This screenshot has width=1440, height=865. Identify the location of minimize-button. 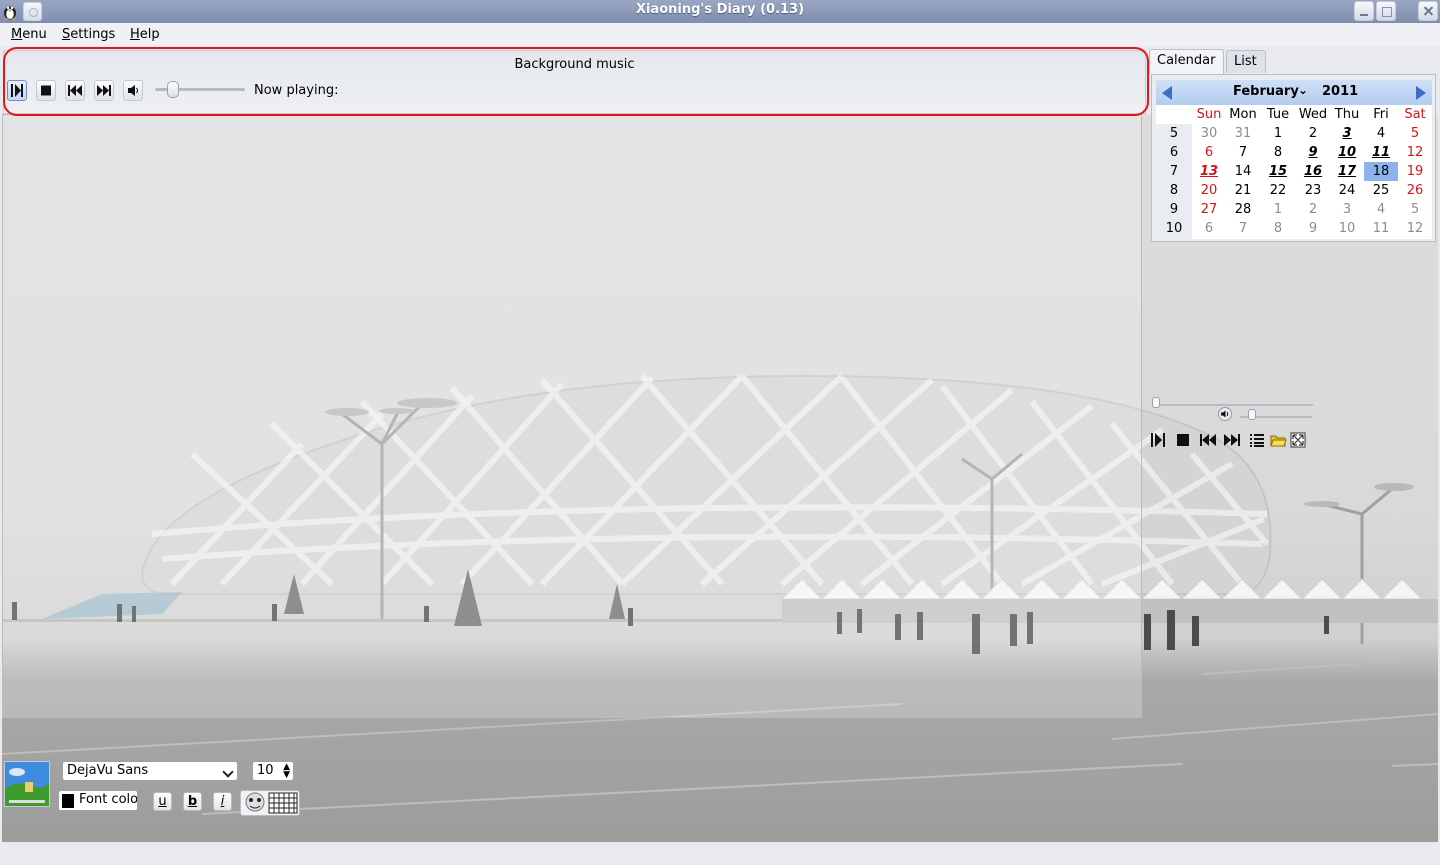
(1364, 11).